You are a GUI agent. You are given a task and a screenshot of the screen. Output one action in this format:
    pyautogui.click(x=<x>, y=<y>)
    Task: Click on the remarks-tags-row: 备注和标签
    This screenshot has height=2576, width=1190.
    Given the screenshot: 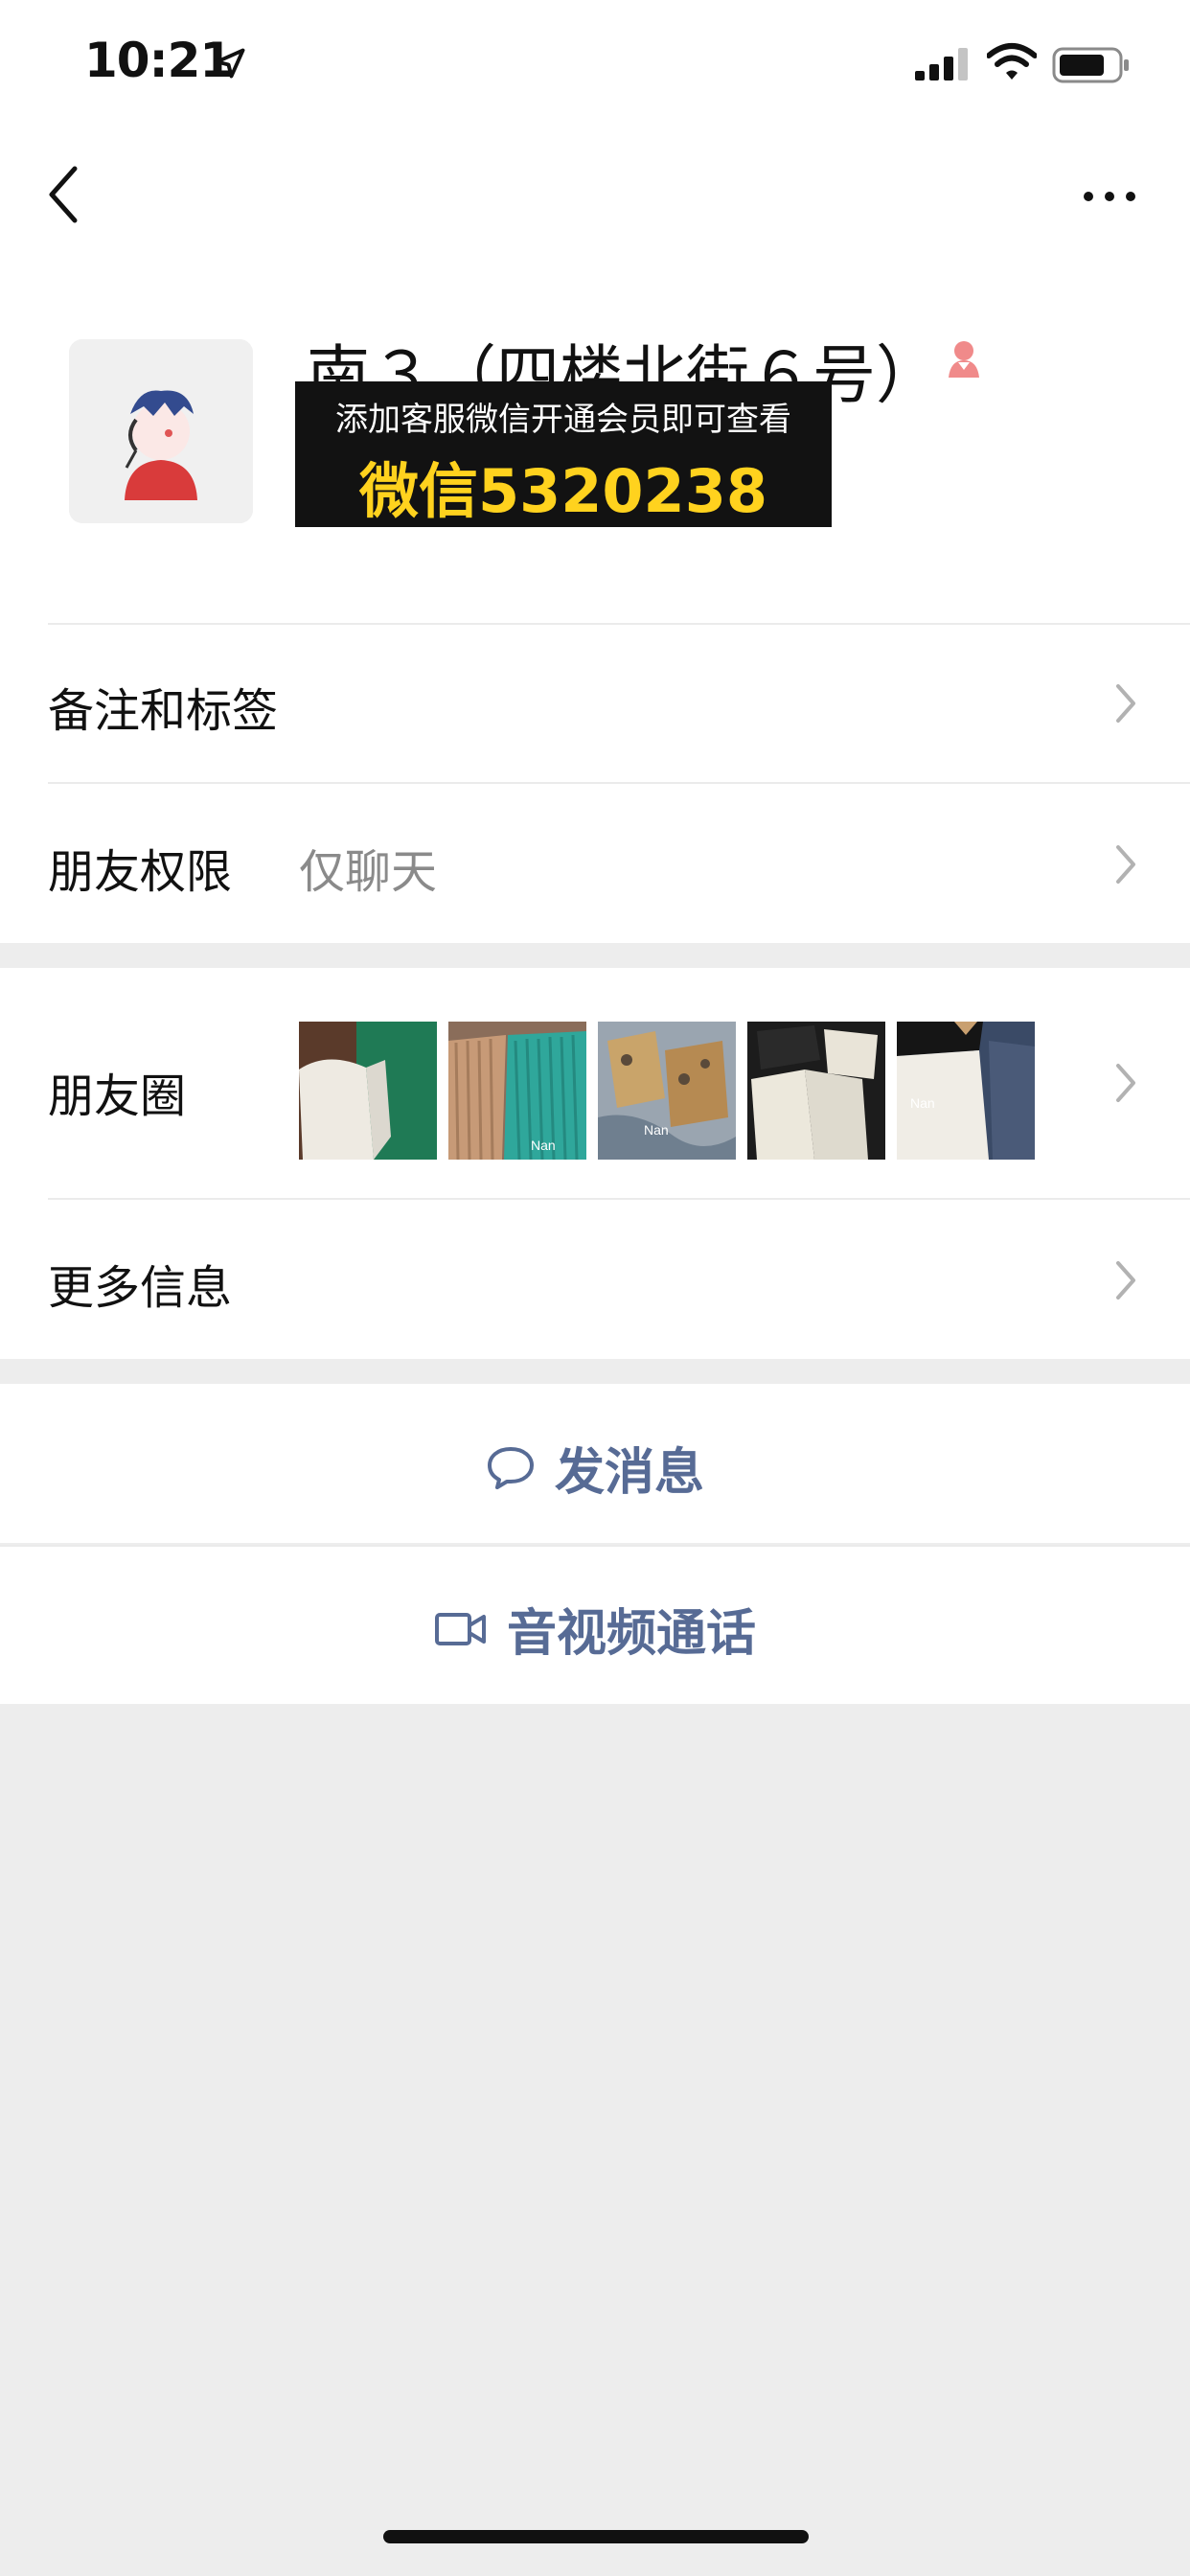 What is the action you would take?
    pyautogui.click(x=595, y=702)
    